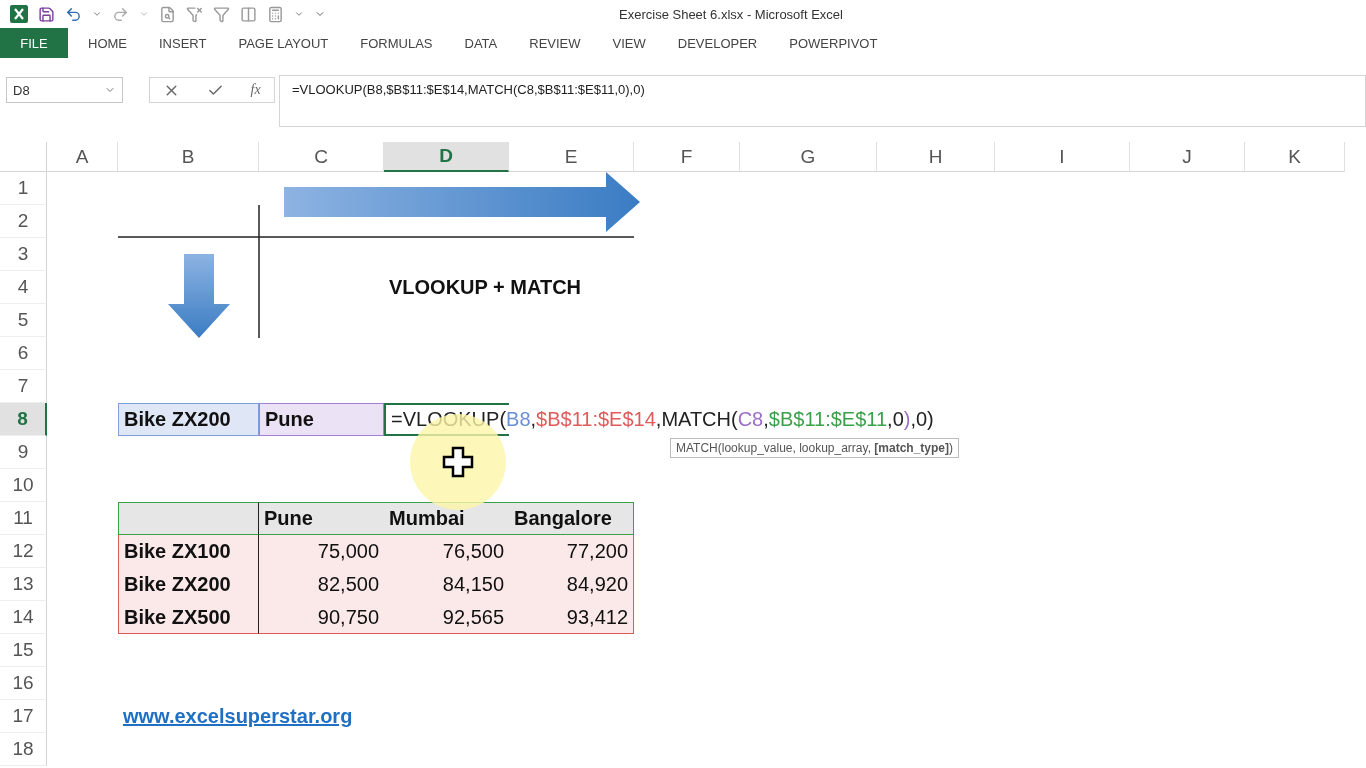 This screenshot has height=768, width=1366. Describe the element at coordinates (34, 43) in the screenshot. I see `file-tab: FILE` at that location.